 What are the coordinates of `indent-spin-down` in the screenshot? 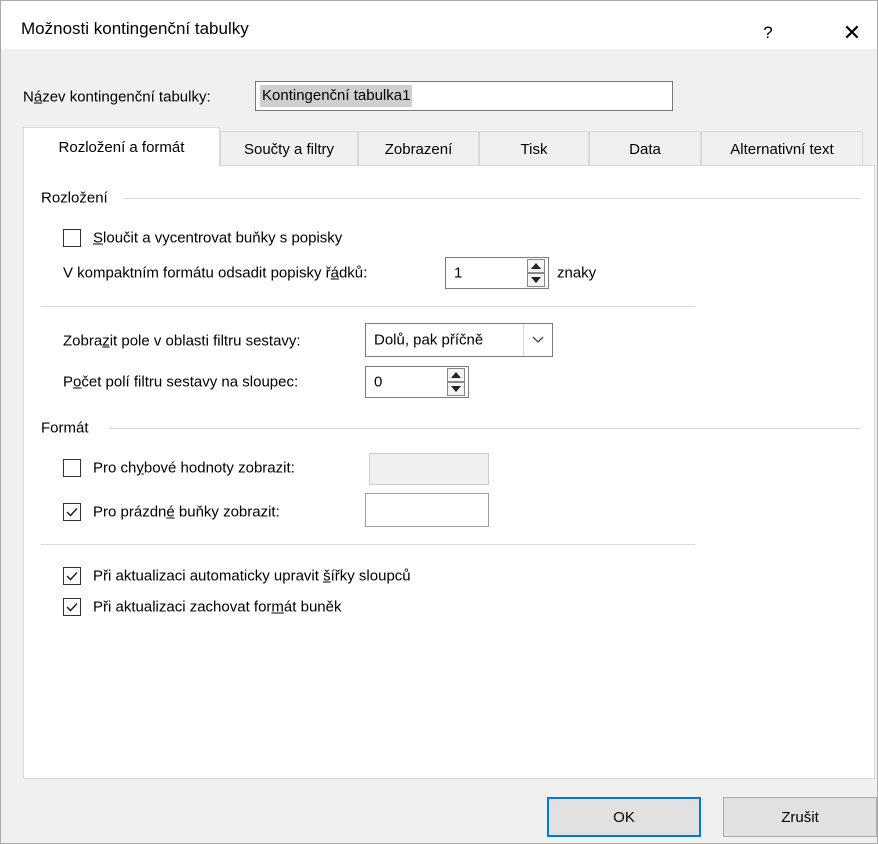 It's located at (536, 280).